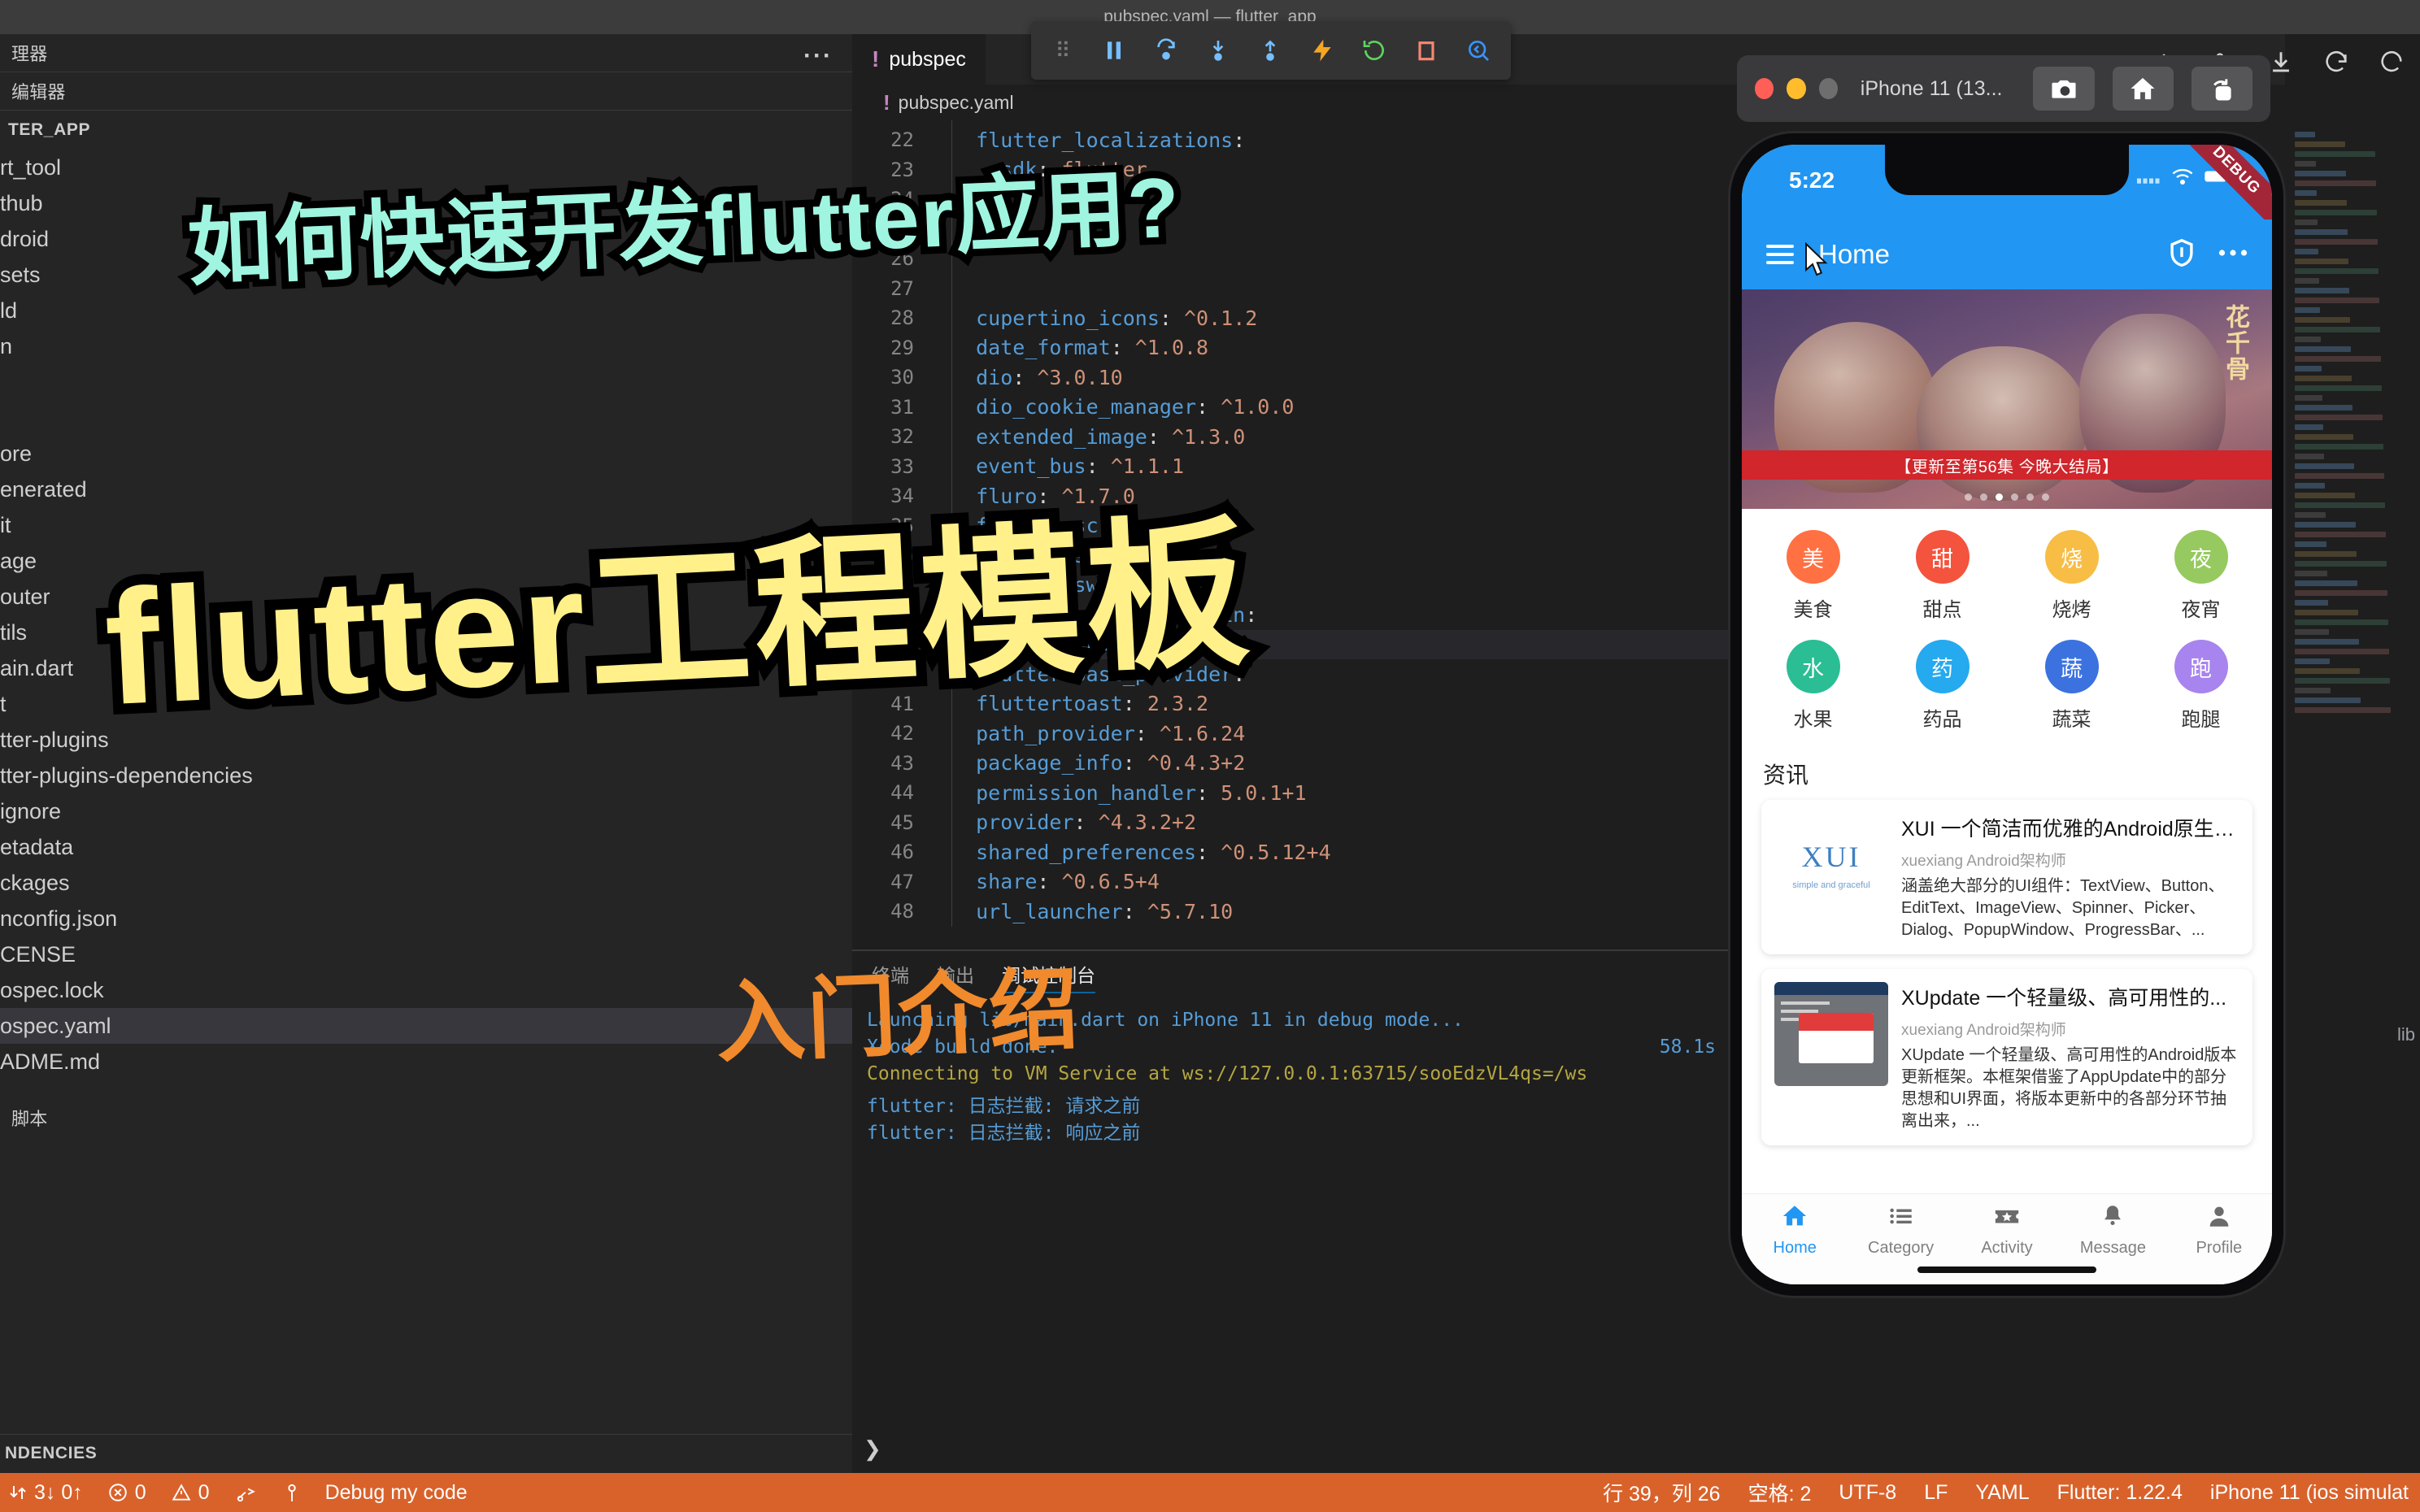 This screenshot has height=1512, width=2420. What do you see at coordinates (2352, 767) in the screenshot?
I see `minimap-rail: lib ☰` at bounding box center [2352, 767].